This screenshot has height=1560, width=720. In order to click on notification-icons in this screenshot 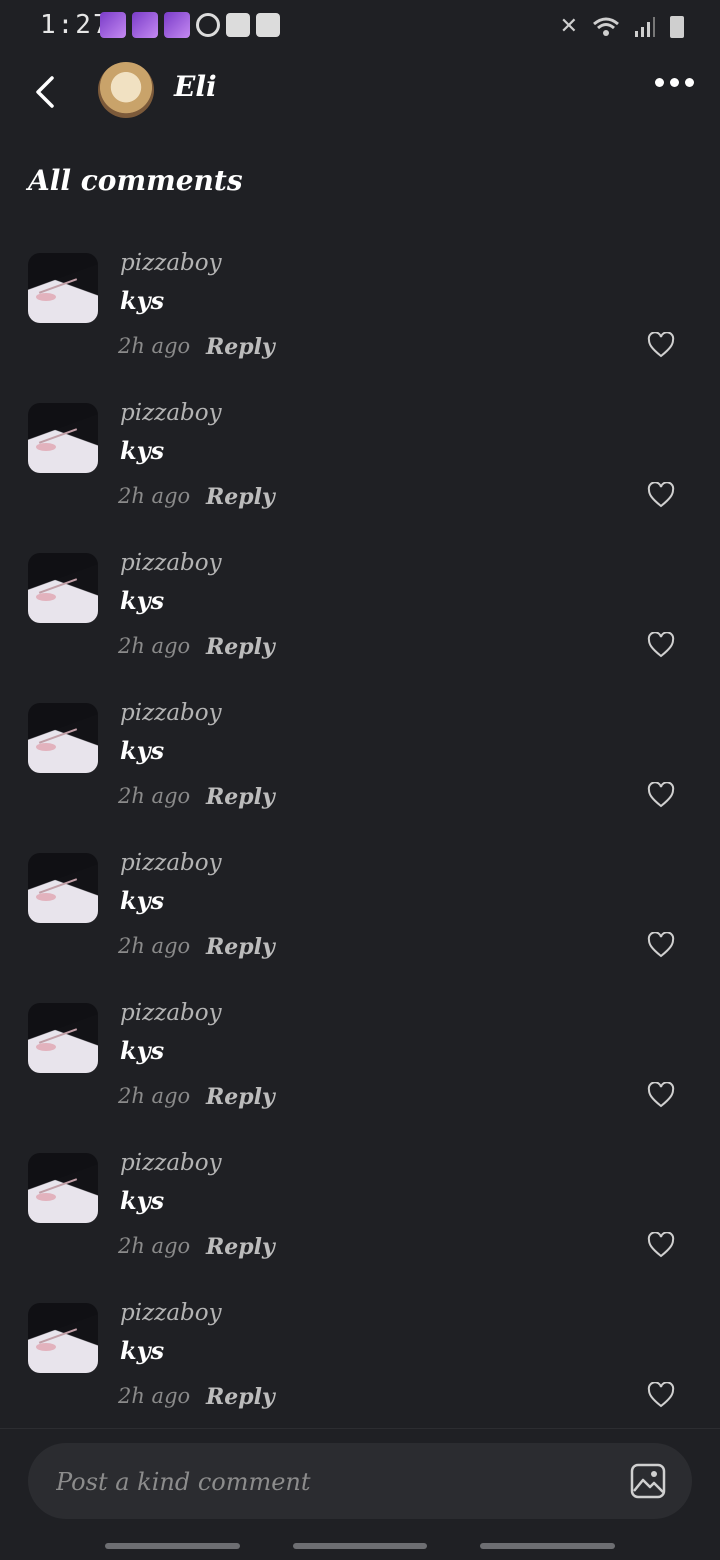, I will do `click(190, 25)`.